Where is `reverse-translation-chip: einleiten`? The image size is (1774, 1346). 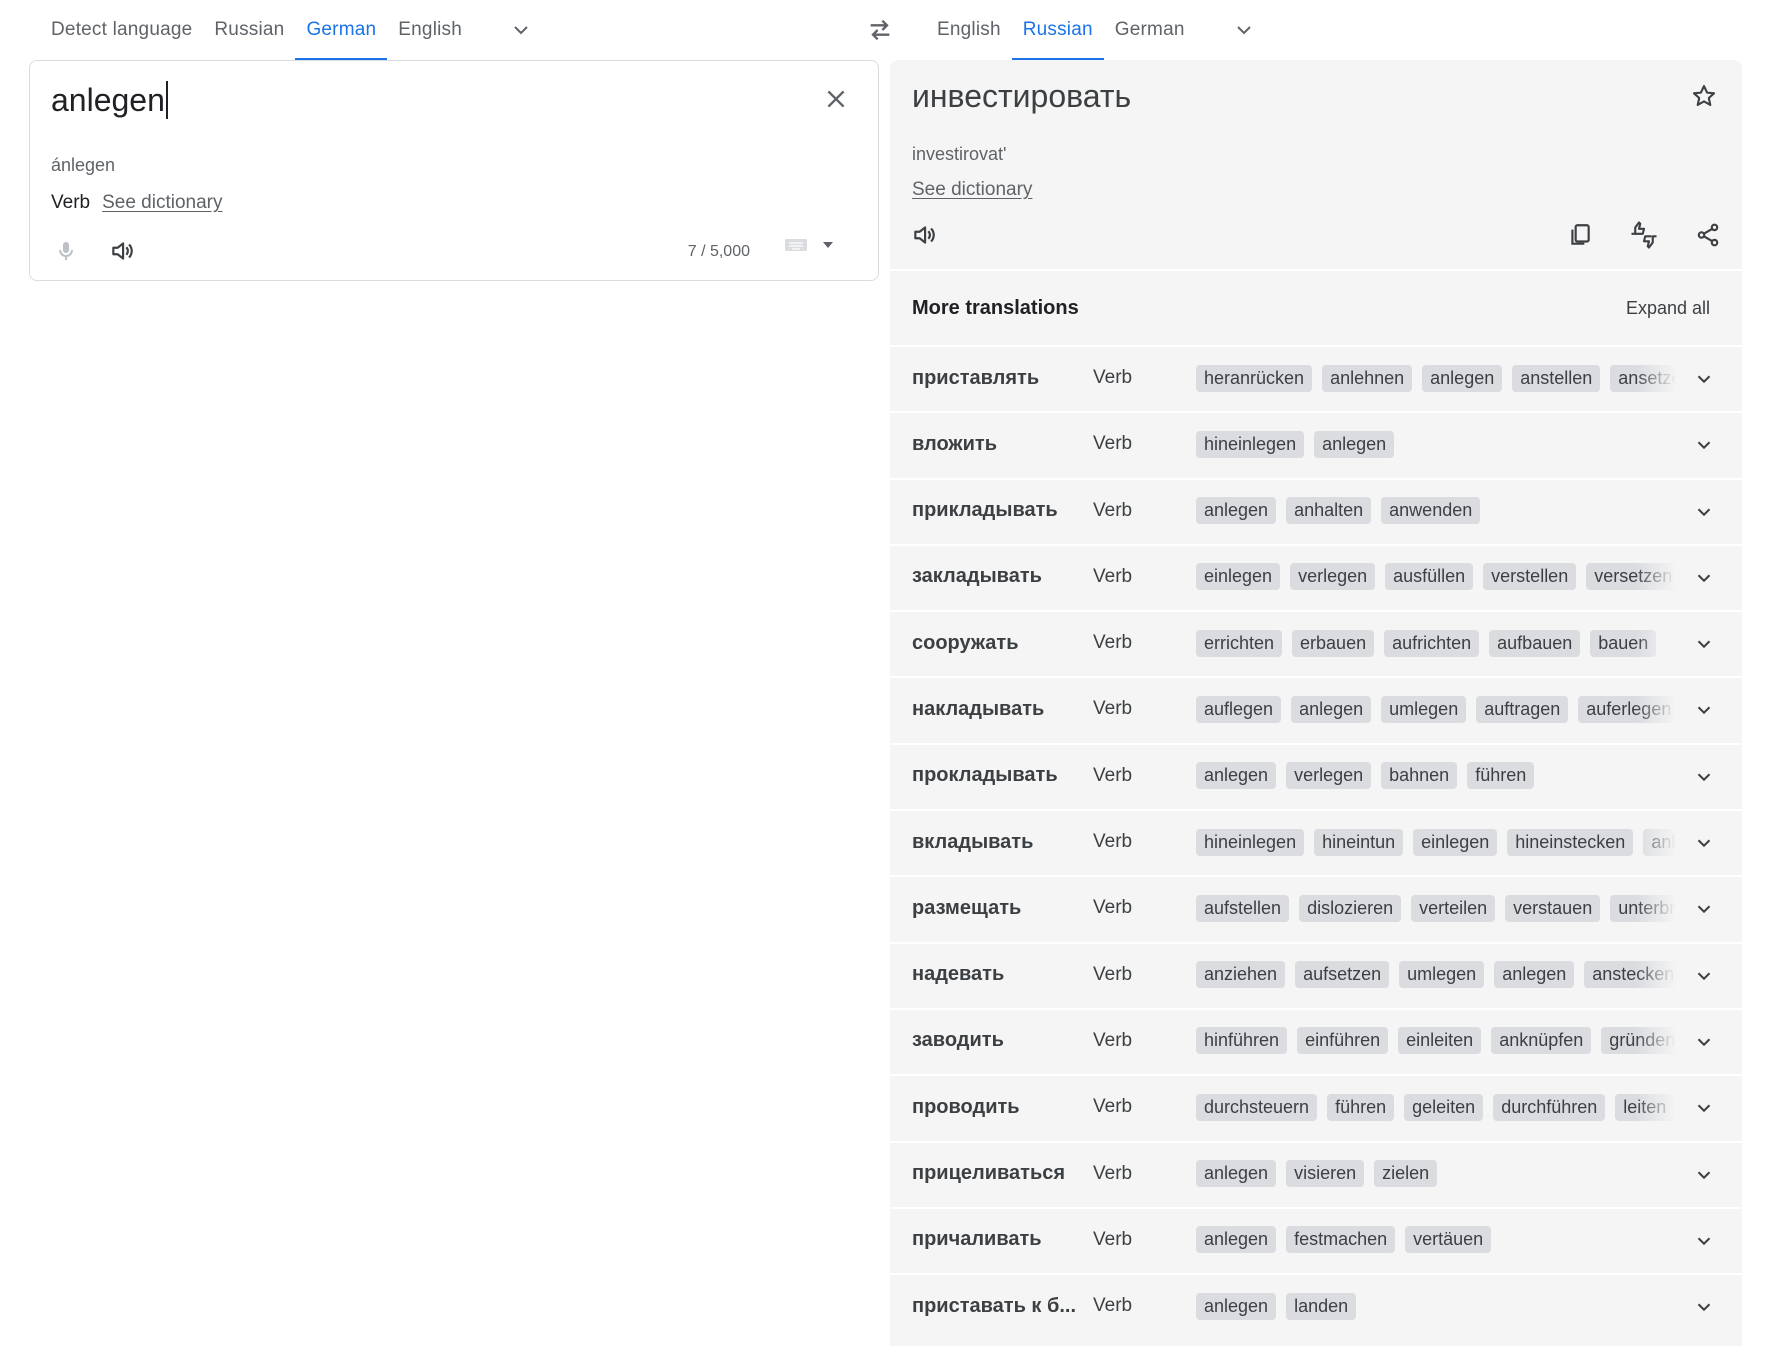 reverse-translation-chip: einleiten is located at coordinates (1440, 1041).